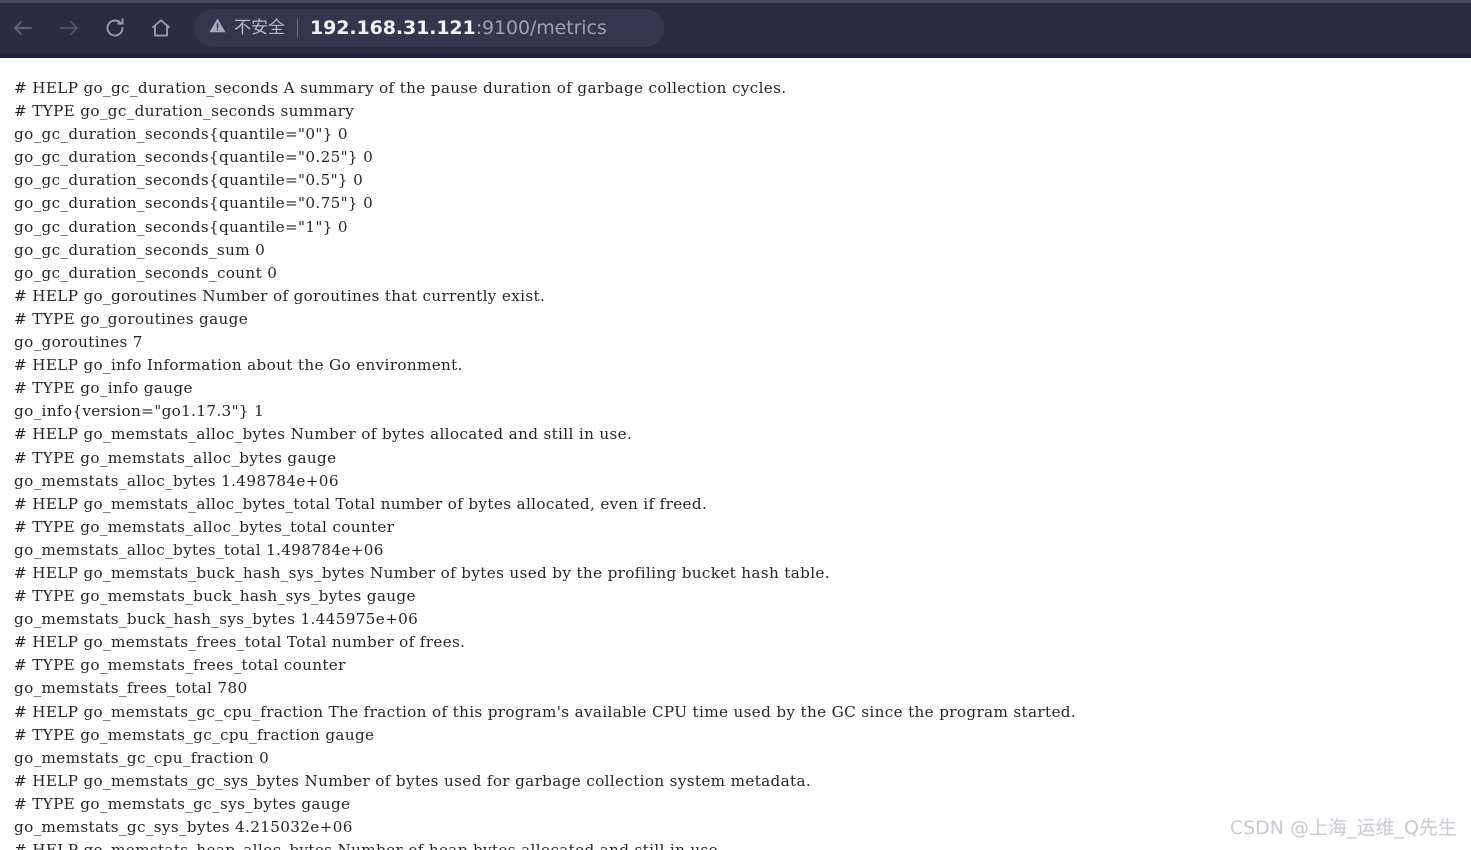  What do you see at coordinates (735, 29) in the screenshot?
I see `browser-toolbar: 不安全 192.168.31.121:9100/metrics` at bounding box center [735, 29].